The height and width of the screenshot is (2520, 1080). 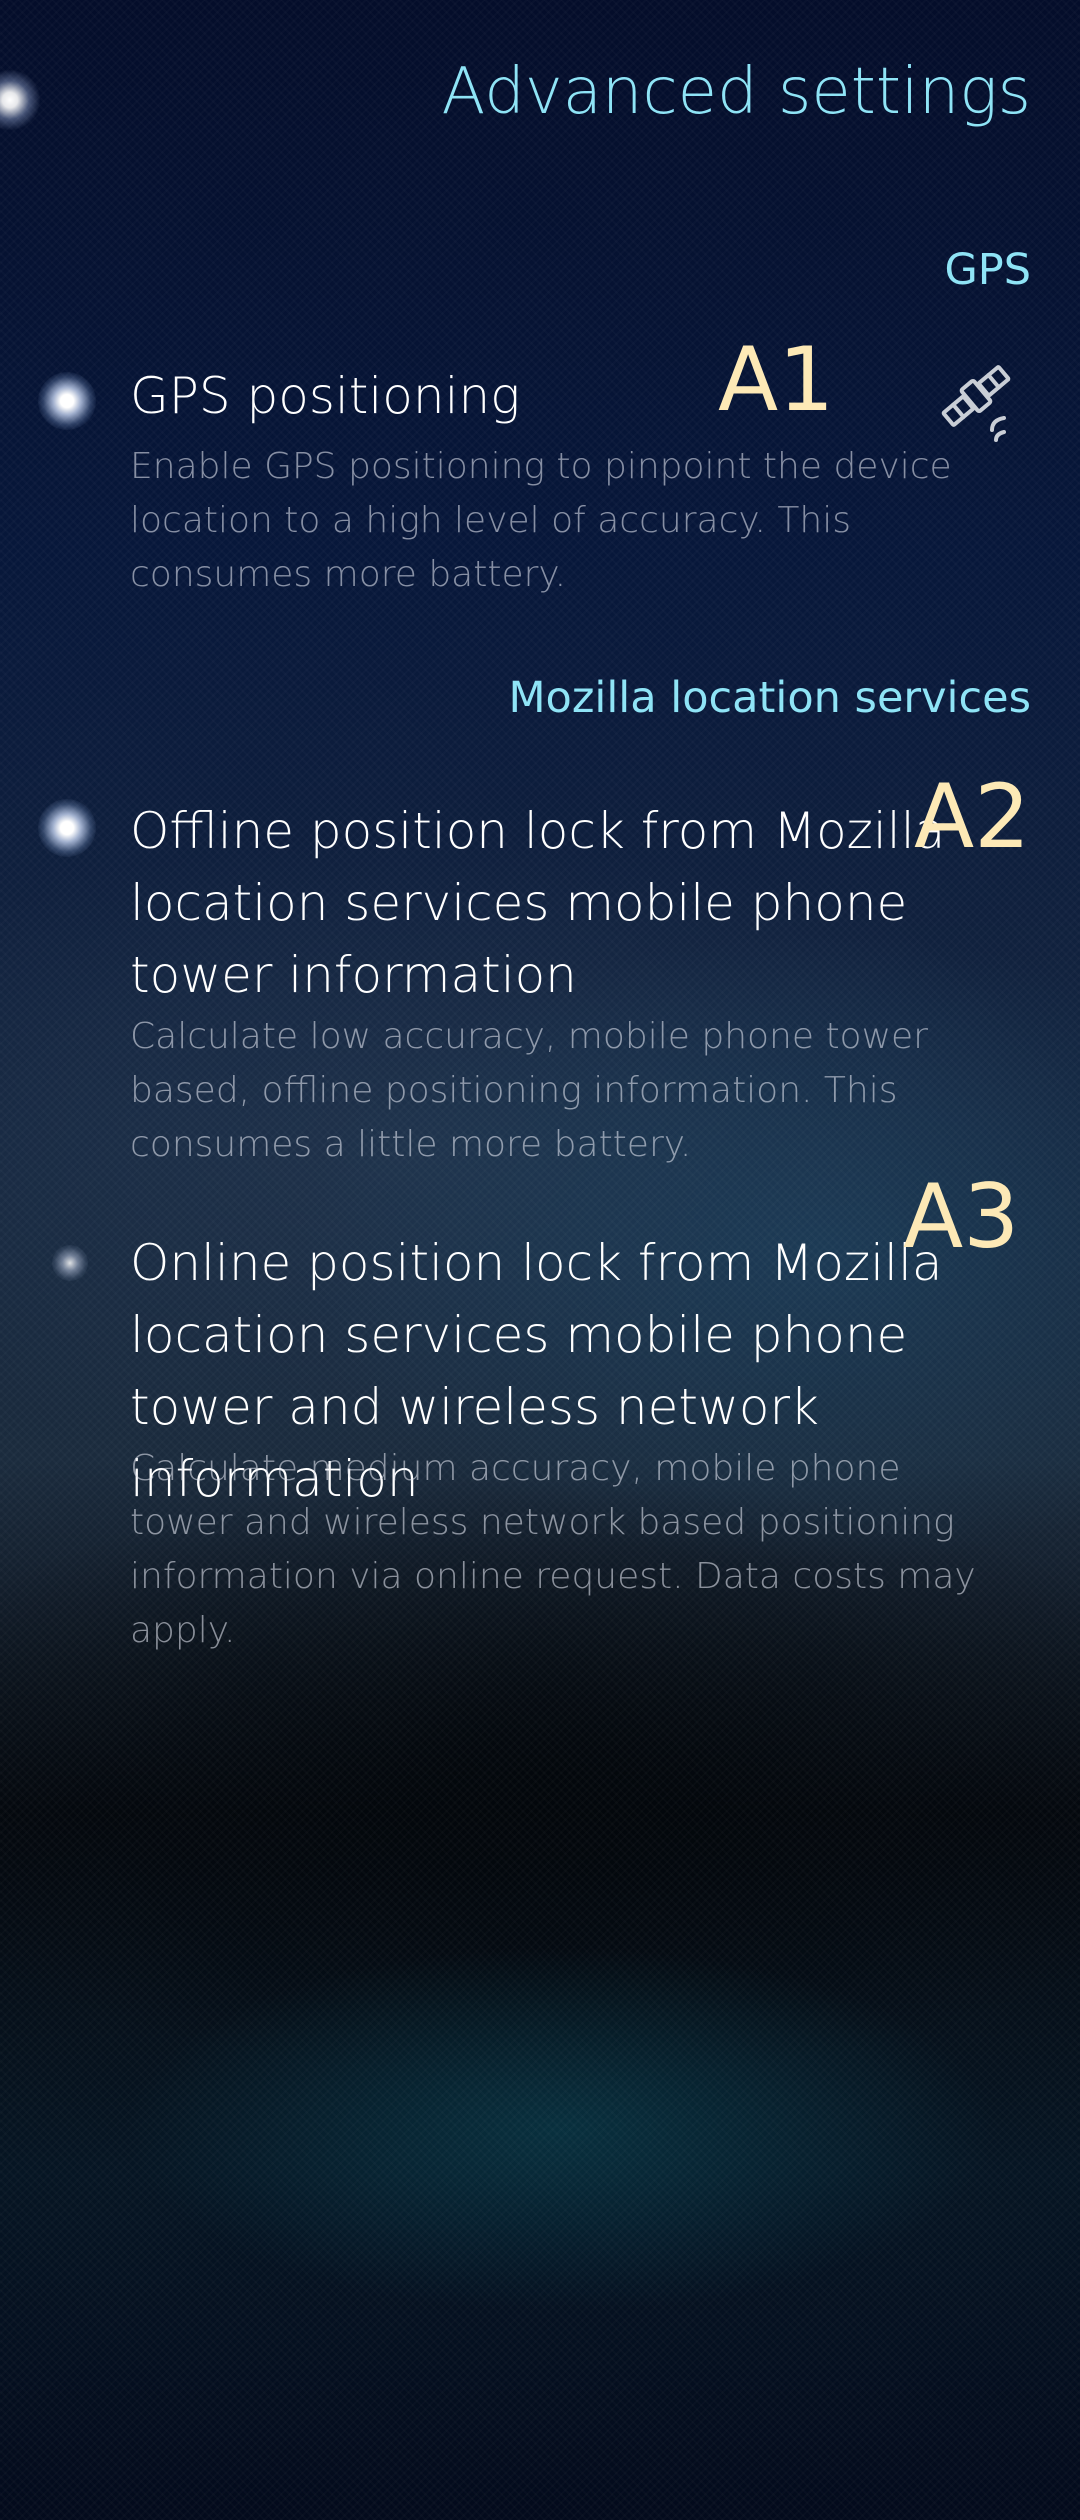 I want to click on gps-positioning-title: GPS positioning, so click(x=325, y=396).